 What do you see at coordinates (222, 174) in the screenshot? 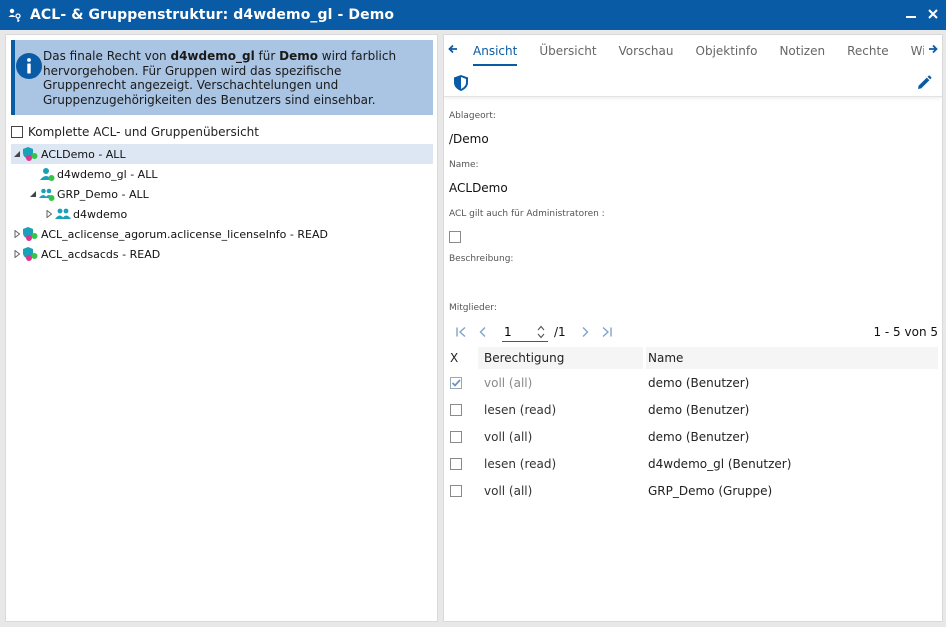
I see `tree-node-d4wdemo-gl: d4wdemo_gl - ALL` at bounding box center [222, 174].